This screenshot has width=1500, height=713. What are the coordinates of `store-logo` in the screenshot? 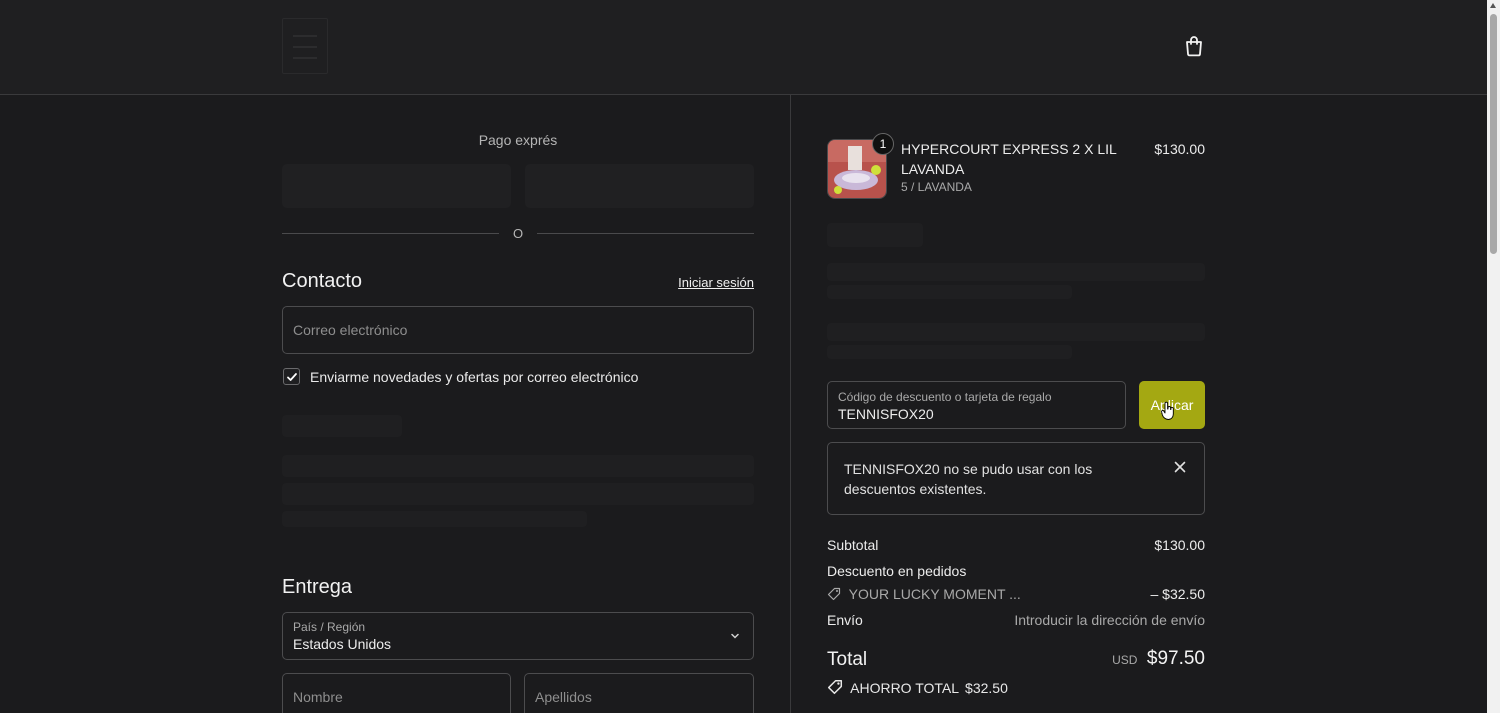 It's located at (305, 46).